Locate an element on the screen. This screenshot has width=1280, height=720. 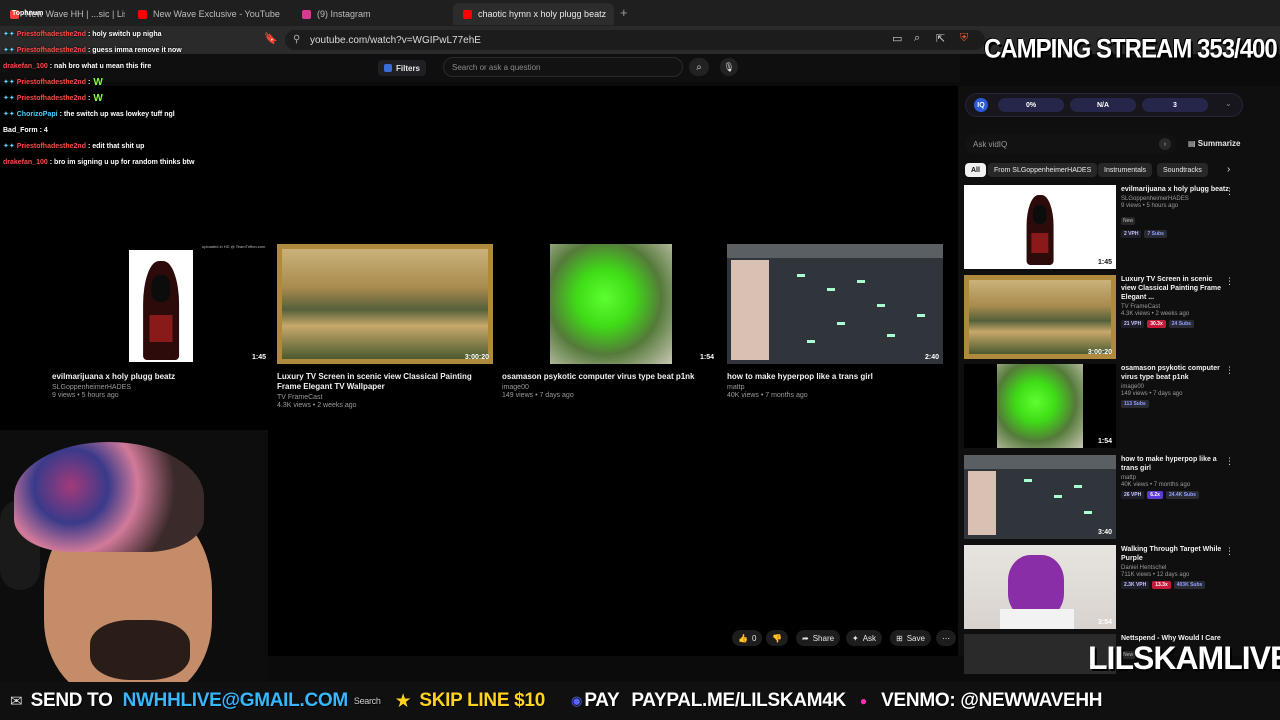
ask-button: ✦ Ask is located at coordinates (864, 638).